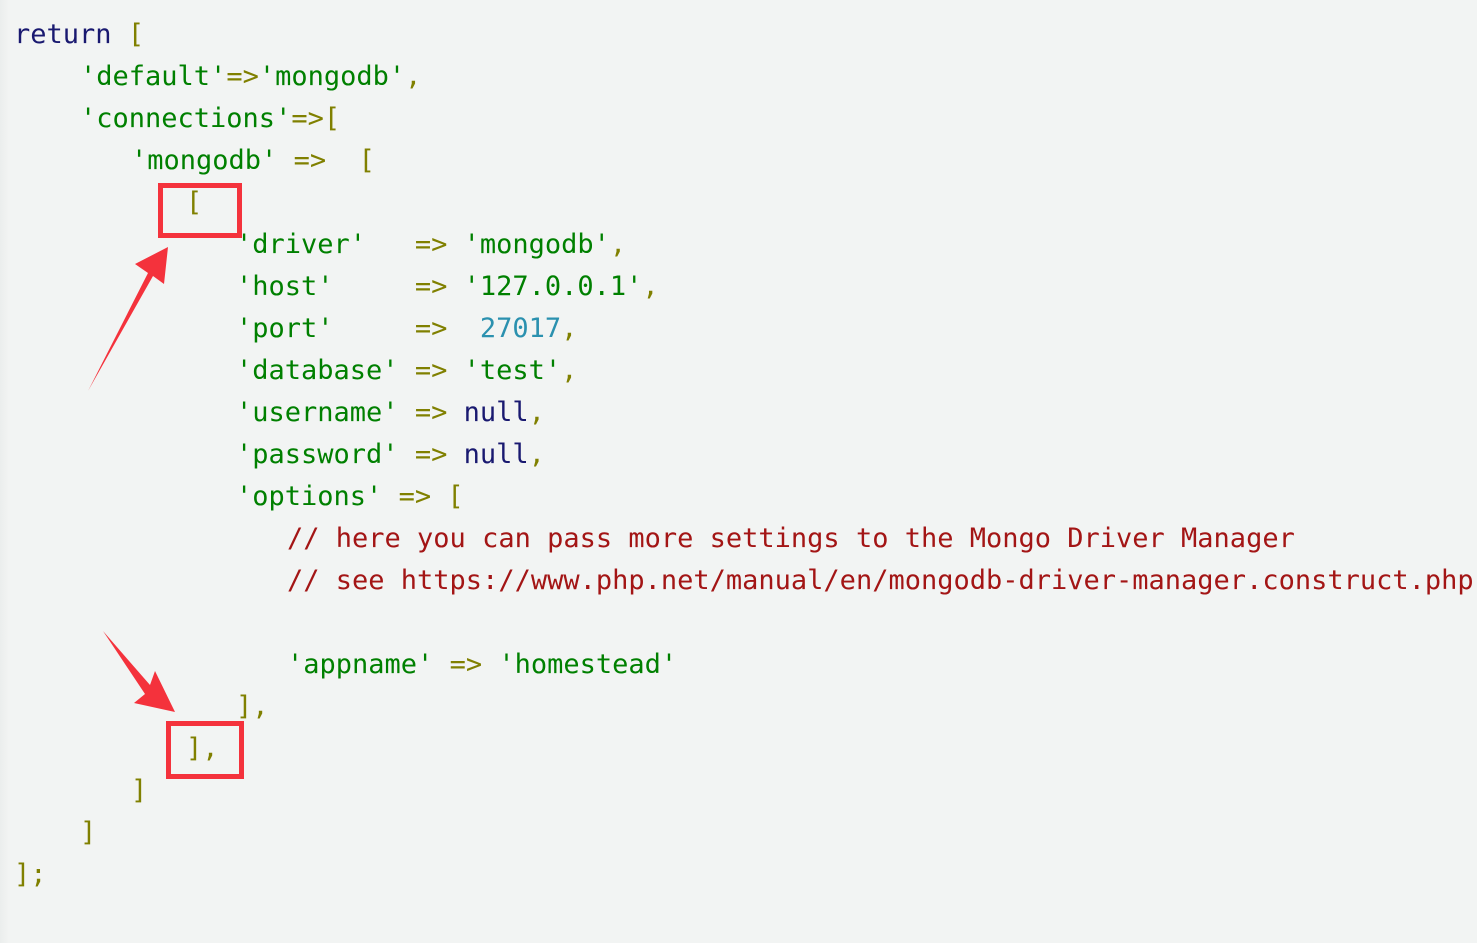 This screenshot has height=943, width=1477. I want to click on sp-username, so click(455, 412).